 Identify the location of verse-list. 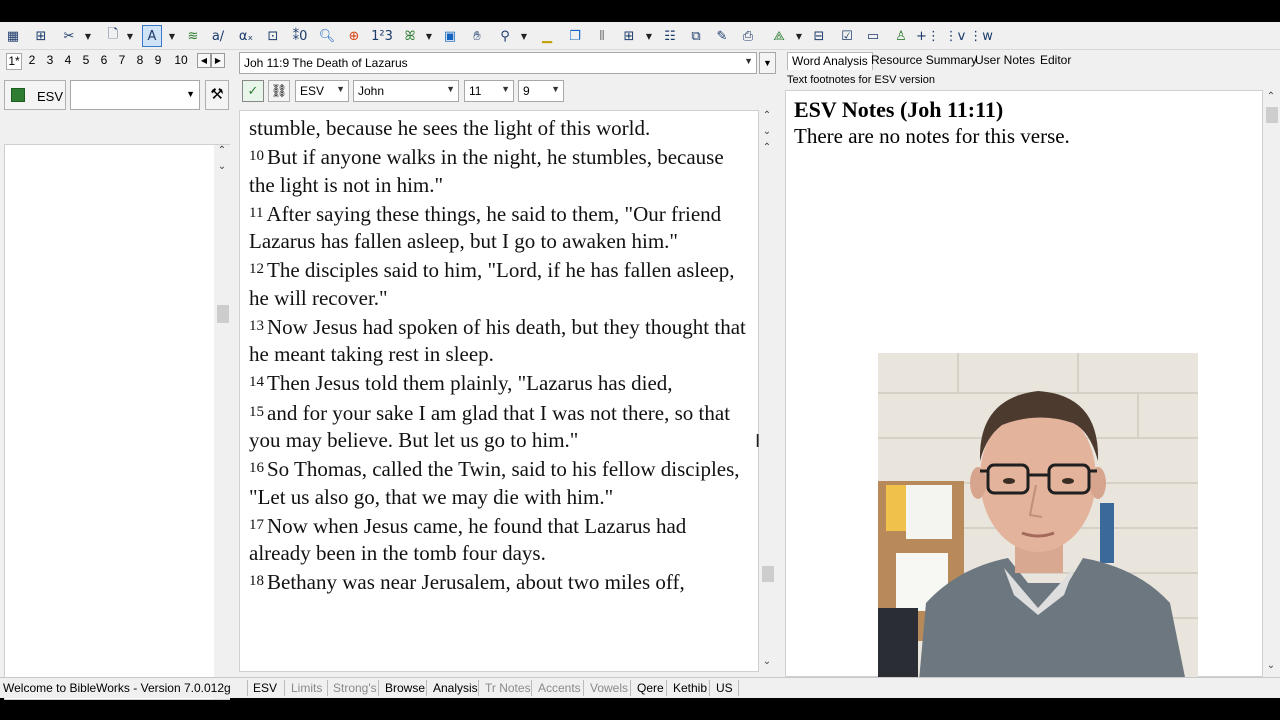
(117, 422).